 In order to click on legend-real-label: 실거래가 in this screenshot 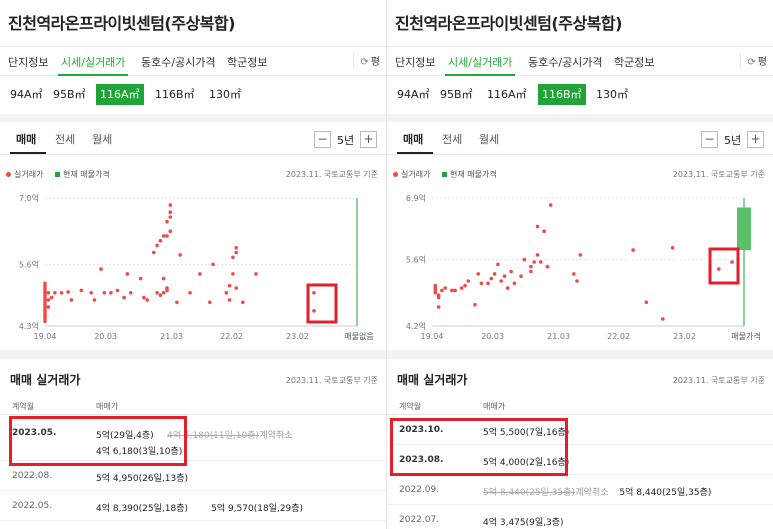, I will do `click(29, 174)`.